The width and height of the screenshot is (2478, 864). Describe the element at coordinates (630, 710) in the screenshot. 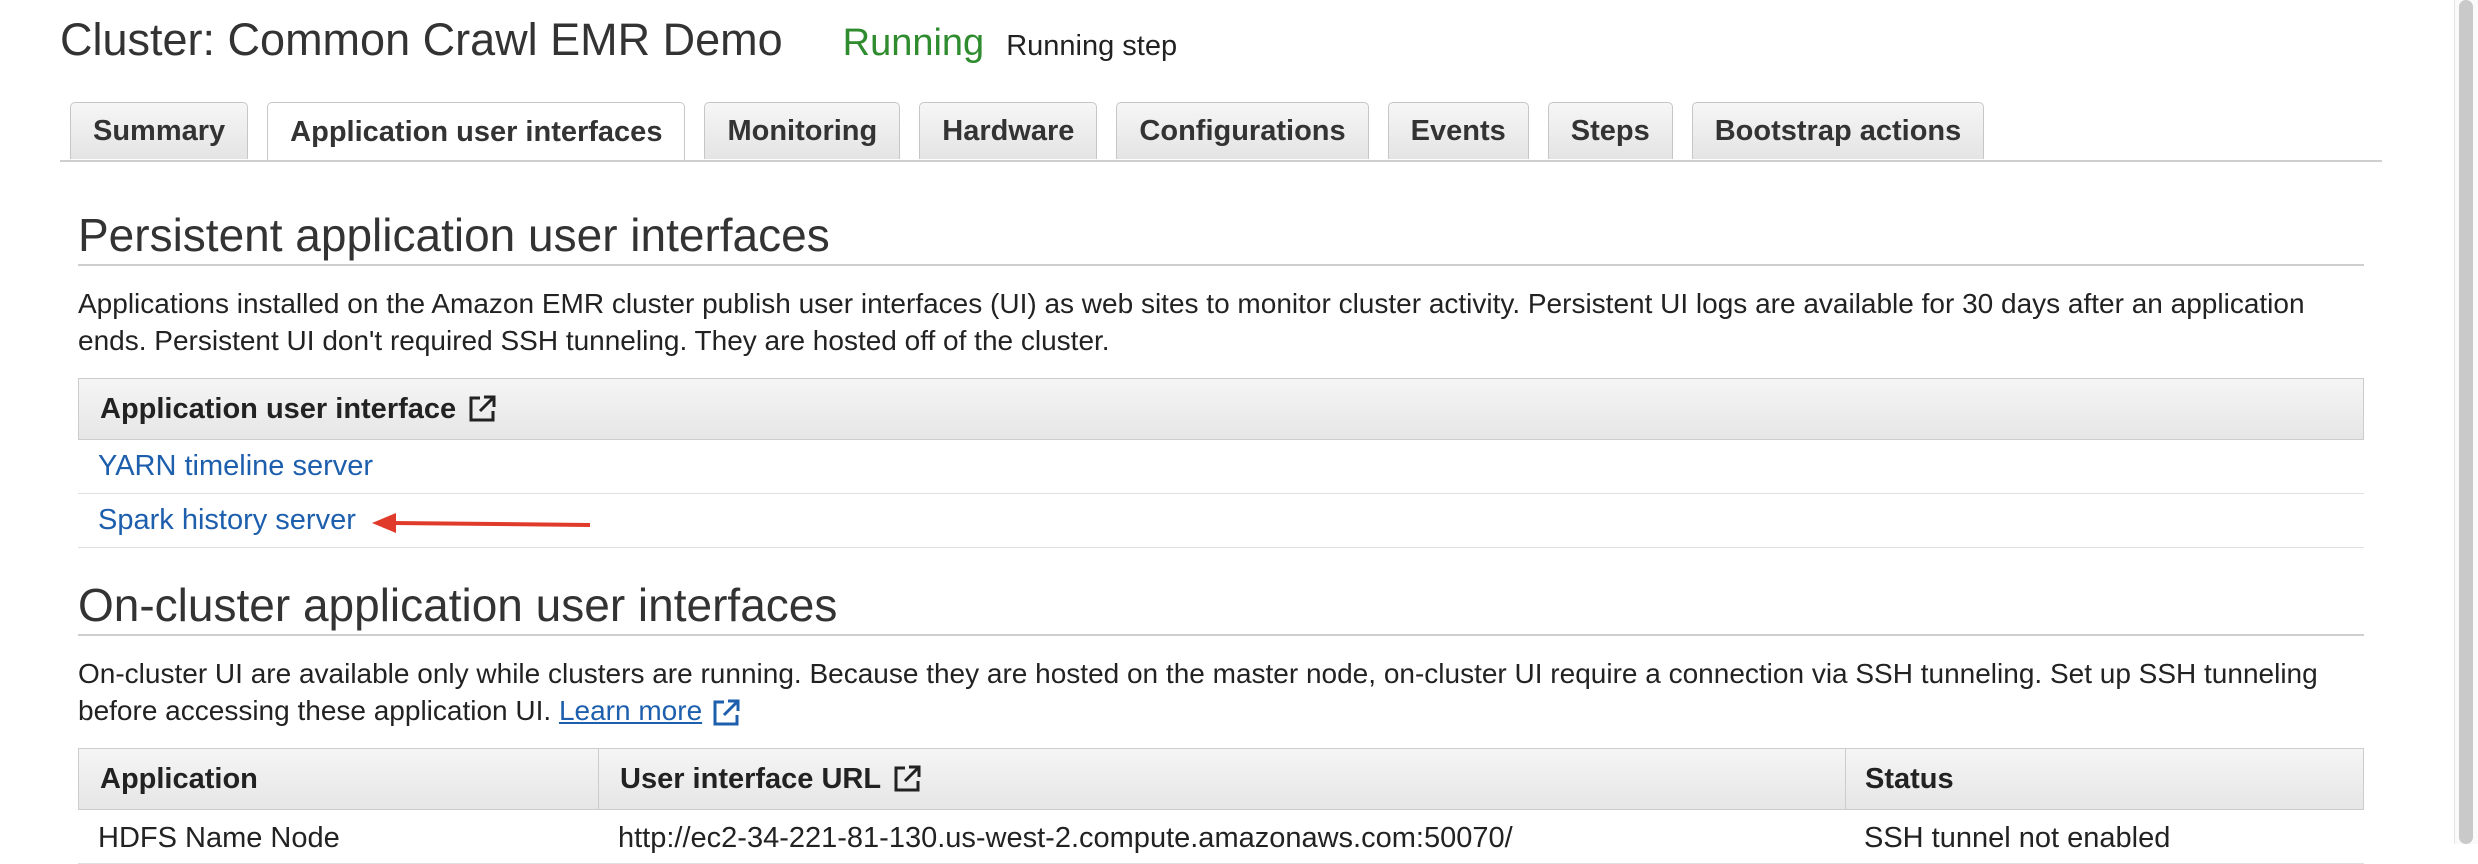

I see `learn-more-link: Learn more` at that location.